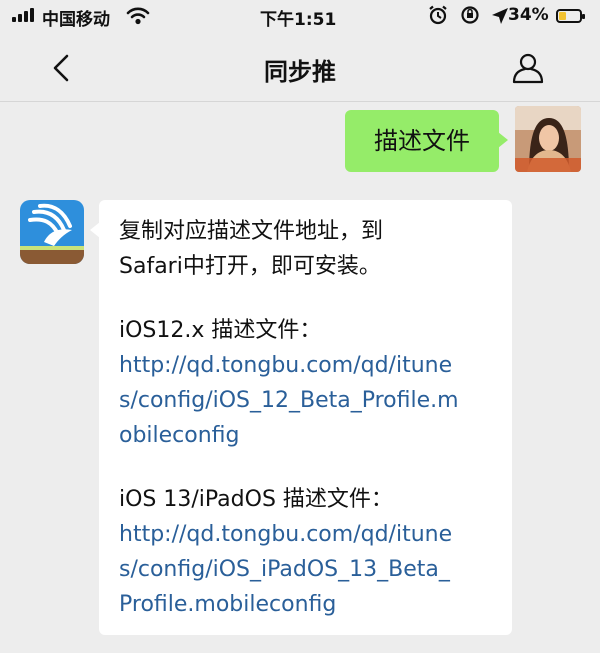  I want to click on message-line: Safari中打开，即可安装。, so click(250, 266).